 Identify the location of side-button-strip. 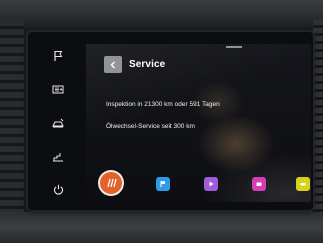
(60, 122).